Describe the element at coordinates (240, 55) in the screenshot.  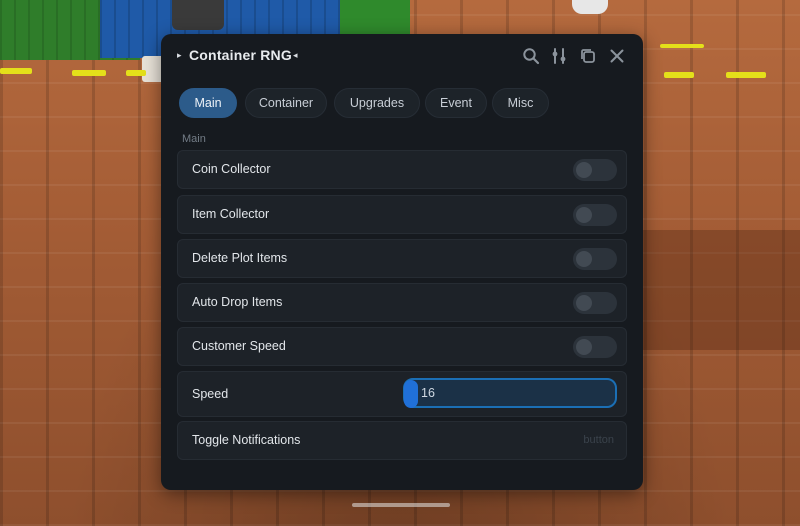
I see `window-title: Container RNG` at that location.